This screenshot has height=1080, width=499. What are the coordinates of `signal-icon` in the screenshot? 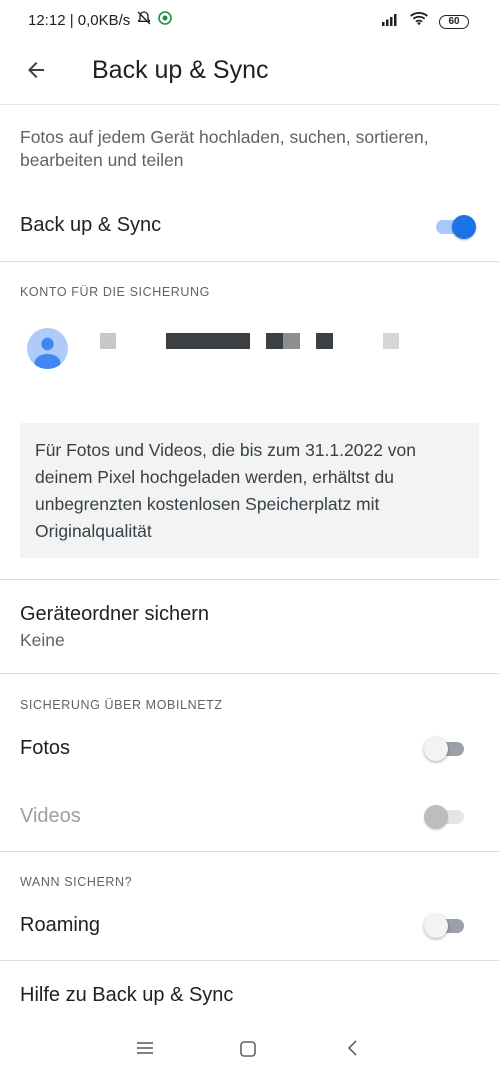 It's located at (390, 21).